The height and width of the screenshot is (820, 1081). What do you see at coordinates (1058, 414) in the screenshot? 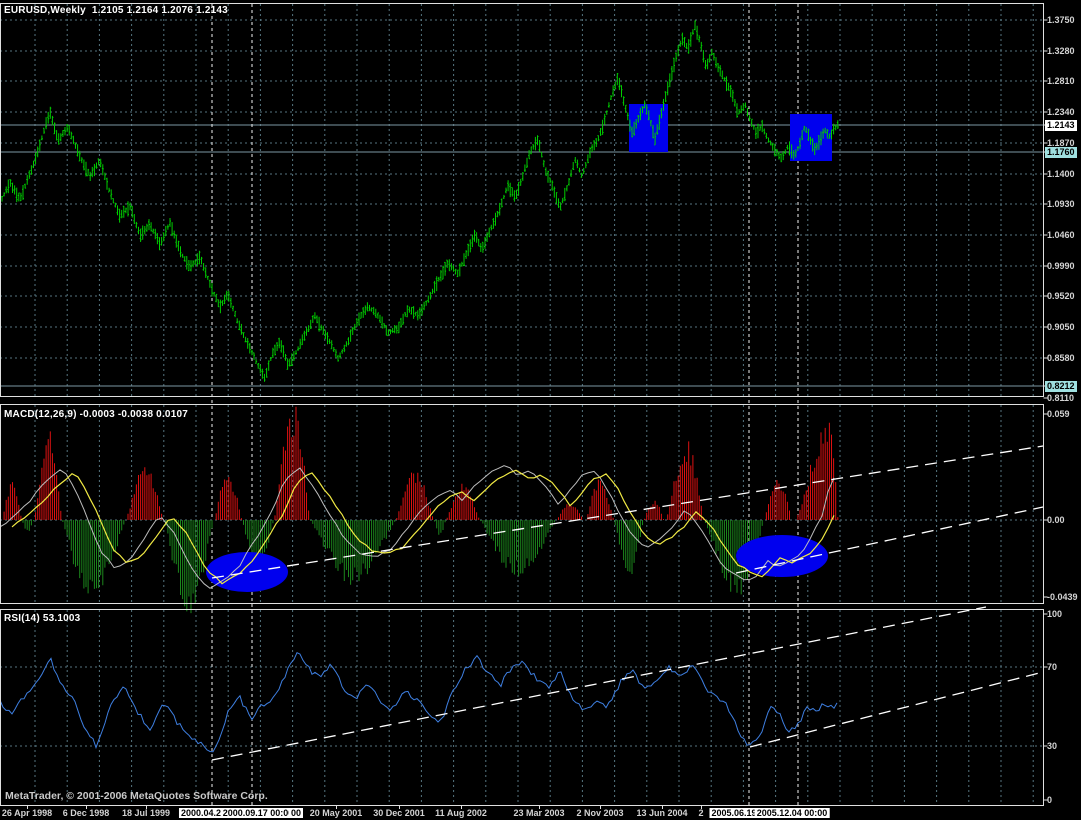
I see `macd-axis-label: 0.059` at bounding box center [1058, 414].